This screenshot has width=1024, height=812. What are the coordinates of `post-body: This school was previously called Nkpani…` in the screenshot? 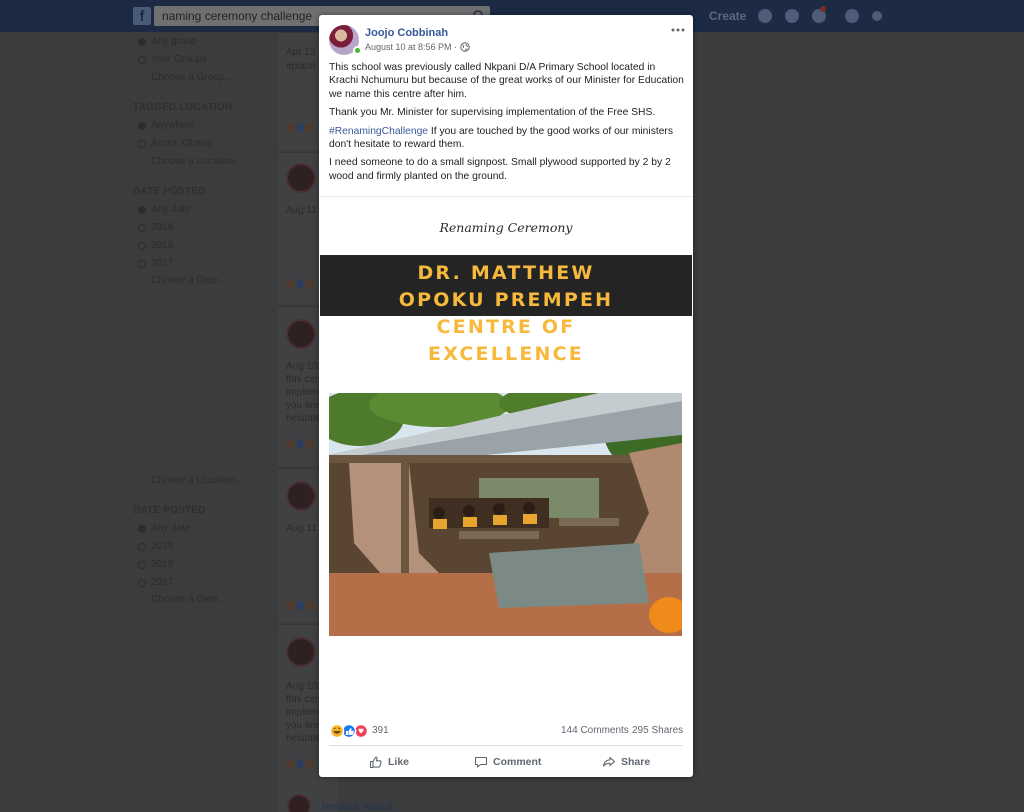 It's located at (507, 124).